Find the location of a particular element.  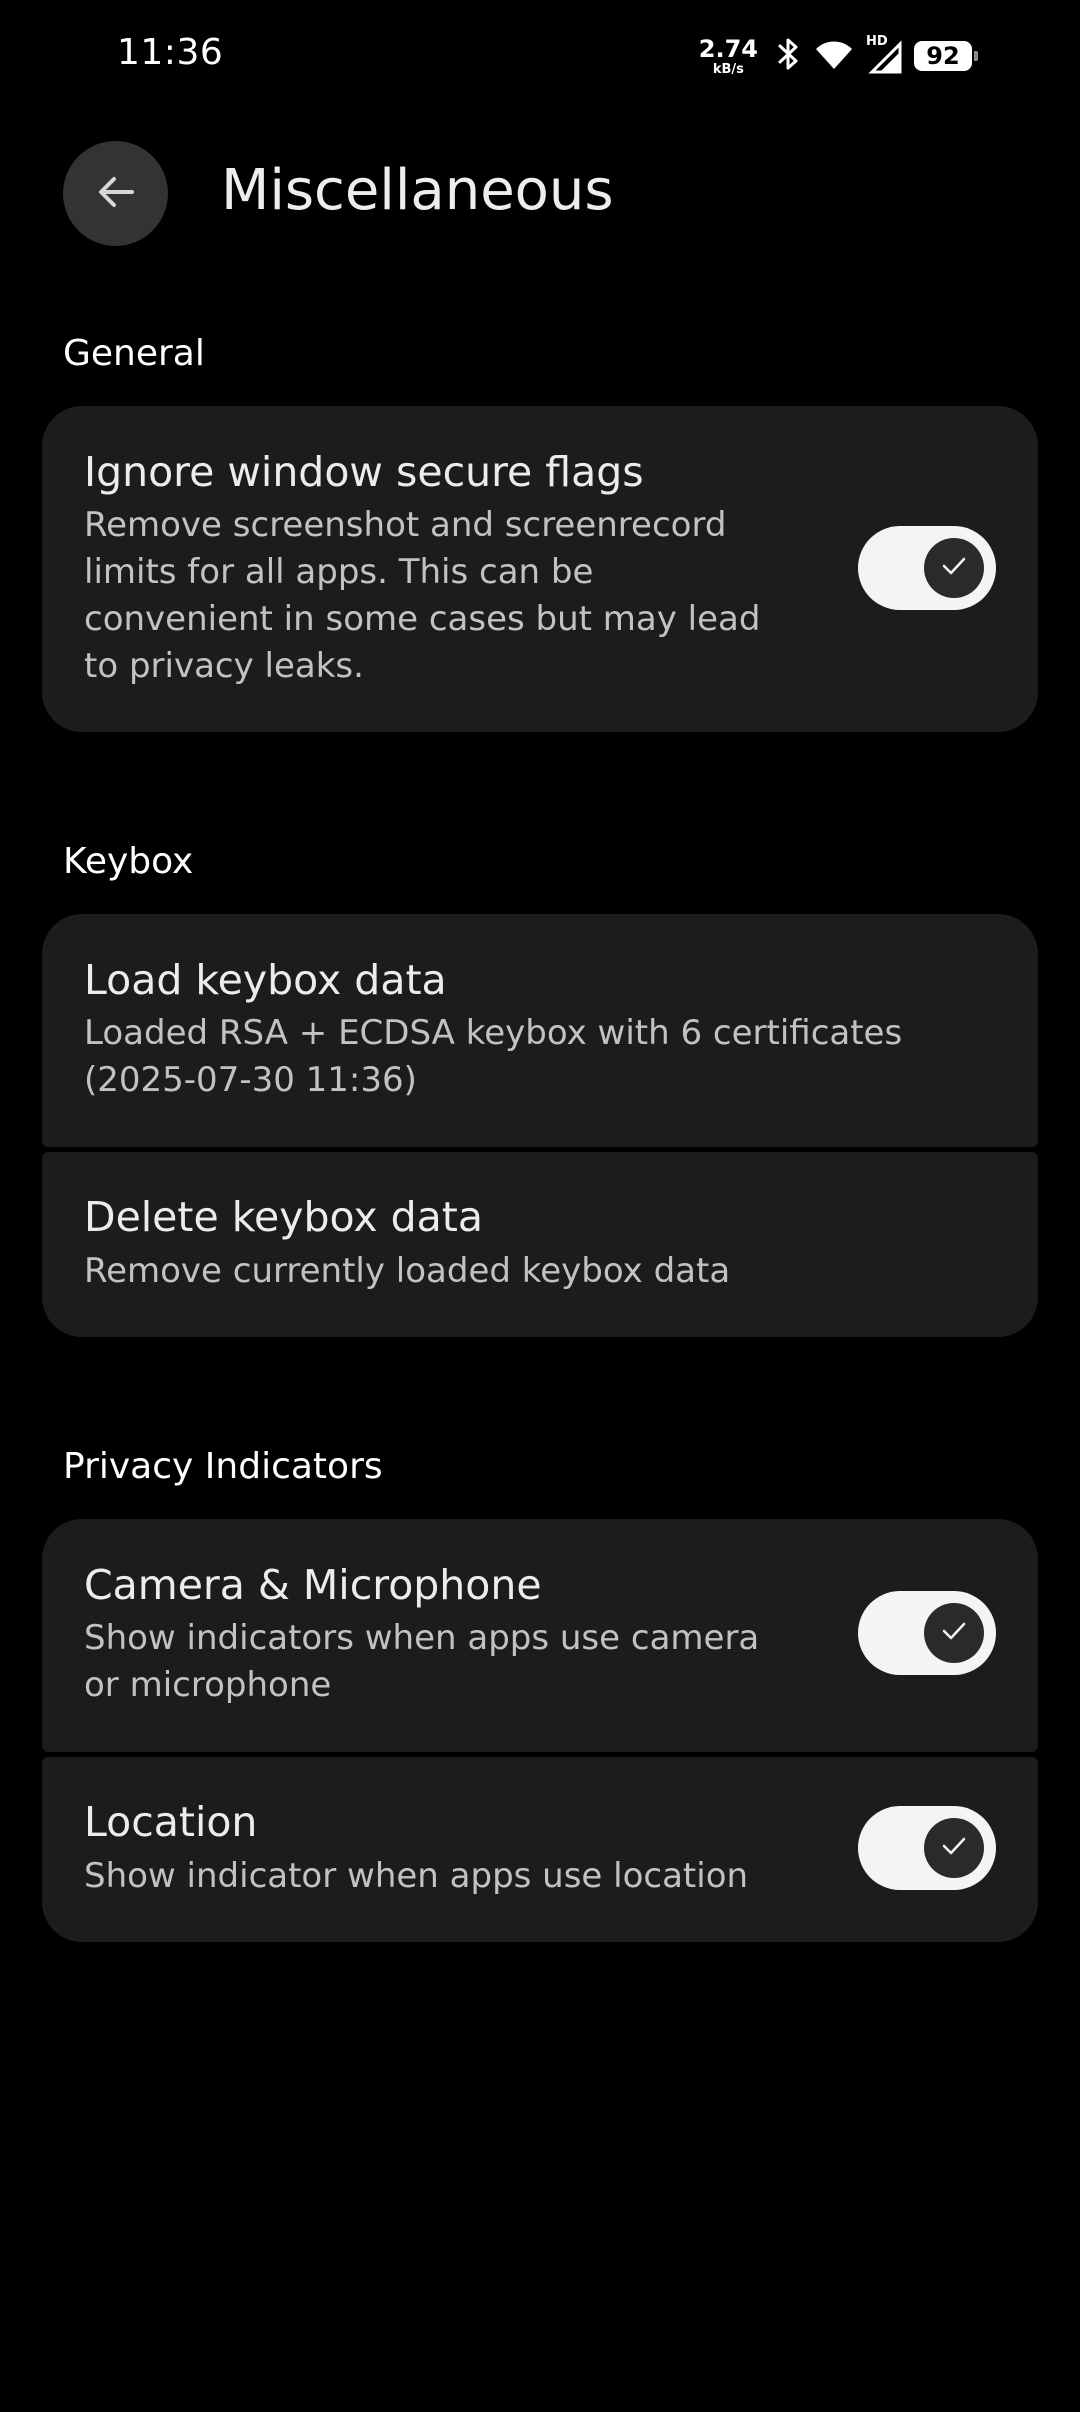

status-time: 11:36 is located at coordinates (170, 52).